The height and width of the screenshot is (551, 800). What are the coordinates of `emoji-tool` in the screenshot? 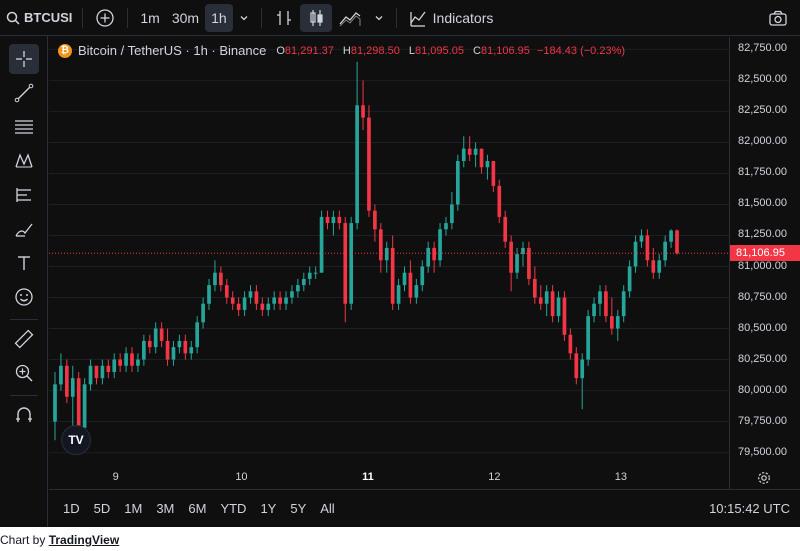 It's located at (24, 297).